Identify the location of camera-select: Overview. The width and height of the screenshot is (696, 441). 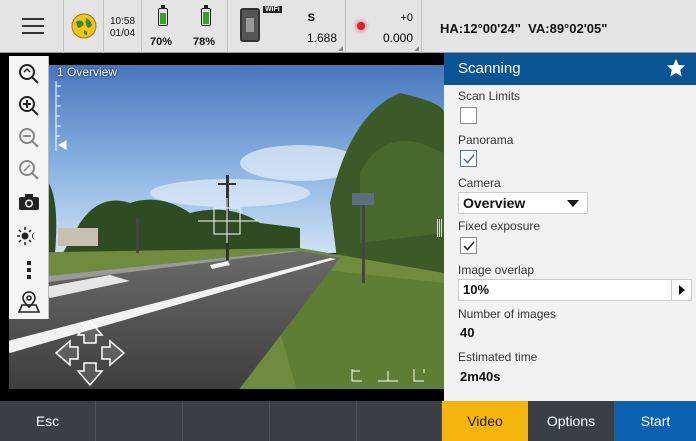
(523, 203).